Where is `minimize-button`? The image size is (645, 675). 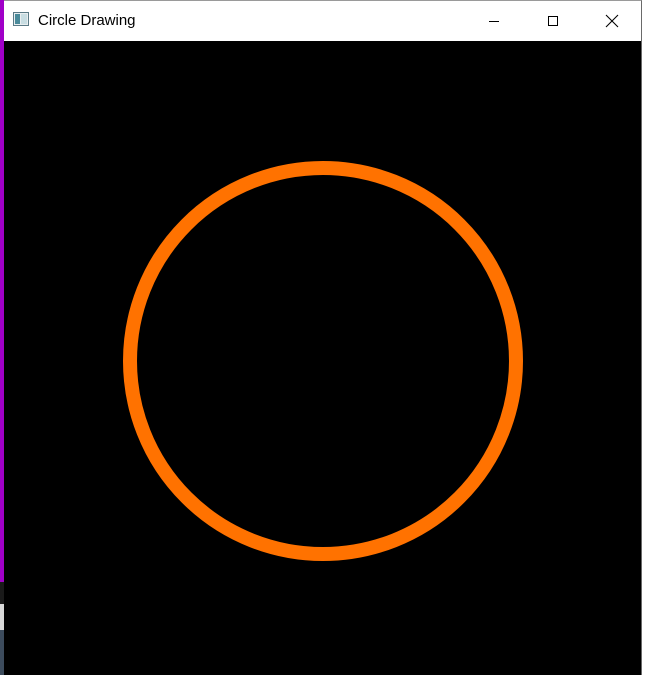 minimize-button is located at coordinates (494, 21).